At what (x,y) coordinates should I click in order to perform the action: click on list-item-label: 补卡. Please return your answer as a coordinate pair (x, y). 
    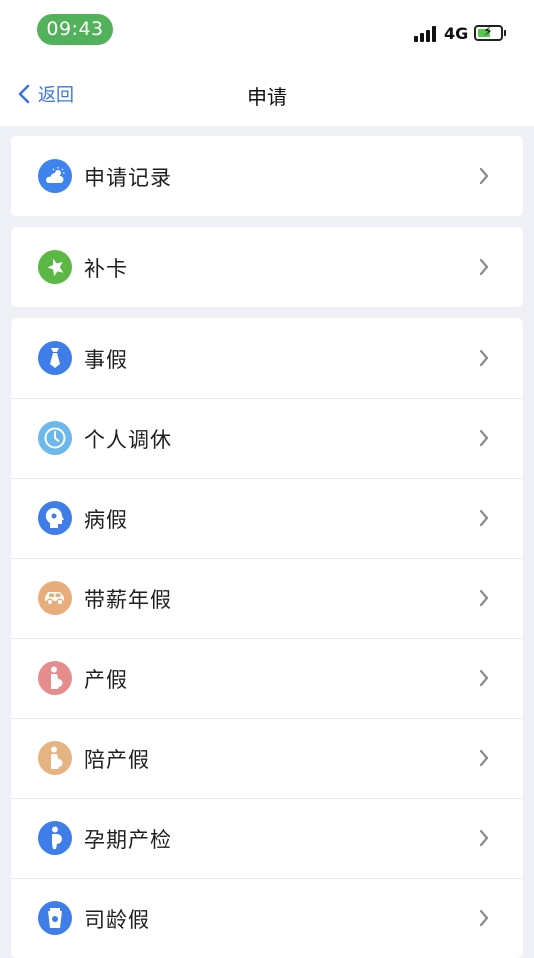
    Looking at the image, I should click on (106, 269).